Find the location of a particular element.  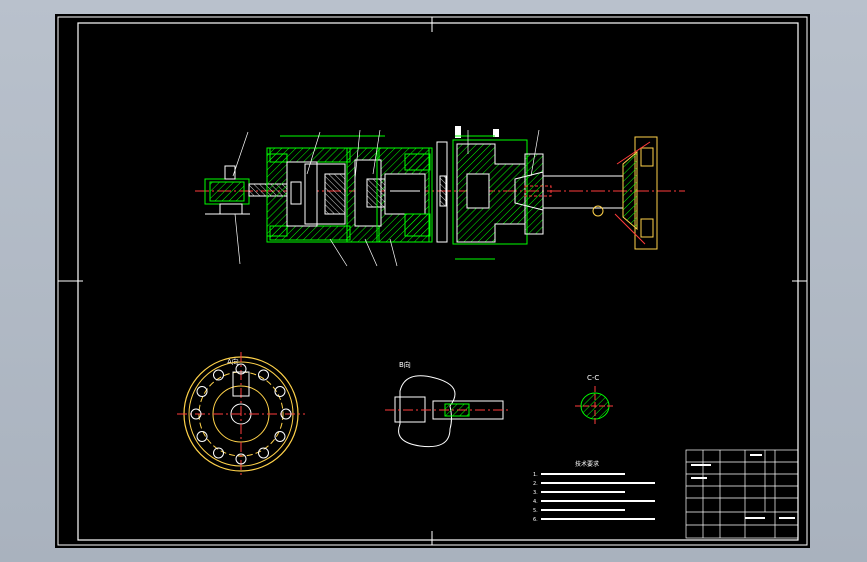

right-flange is located at coordinates (636, 193).